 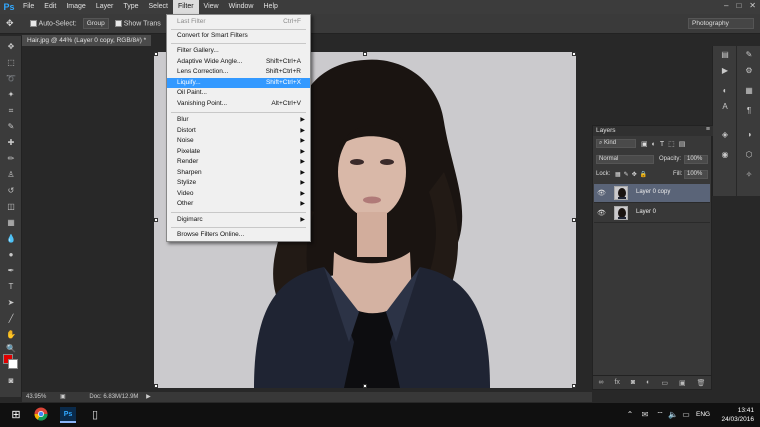 I want to click on color-panel-icon: ◐, so click(x=725, y=91).